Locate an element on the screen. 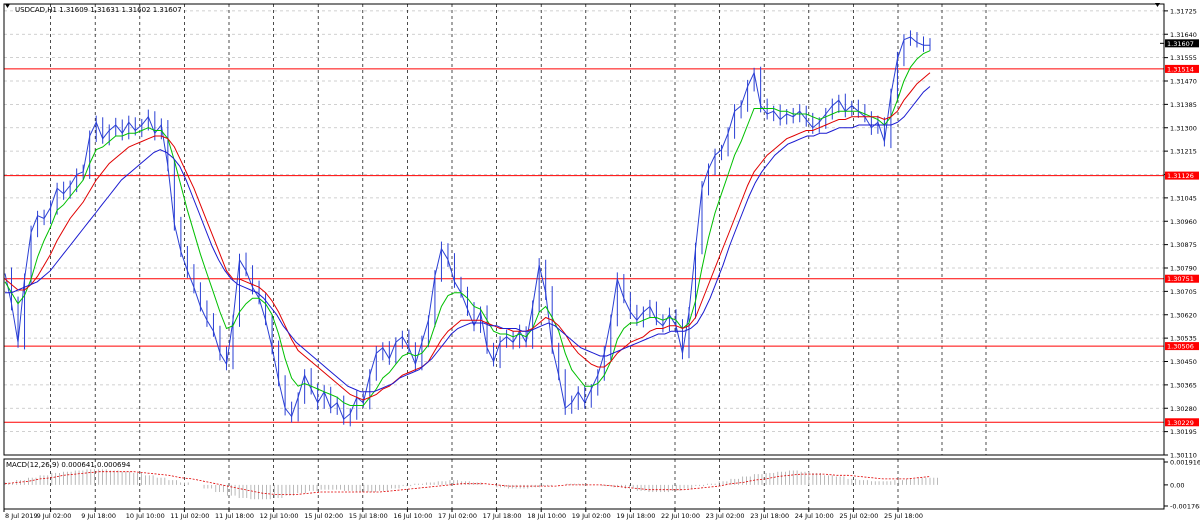  y-tick-label: 1.31470 is located at coordinates (1183, 82).